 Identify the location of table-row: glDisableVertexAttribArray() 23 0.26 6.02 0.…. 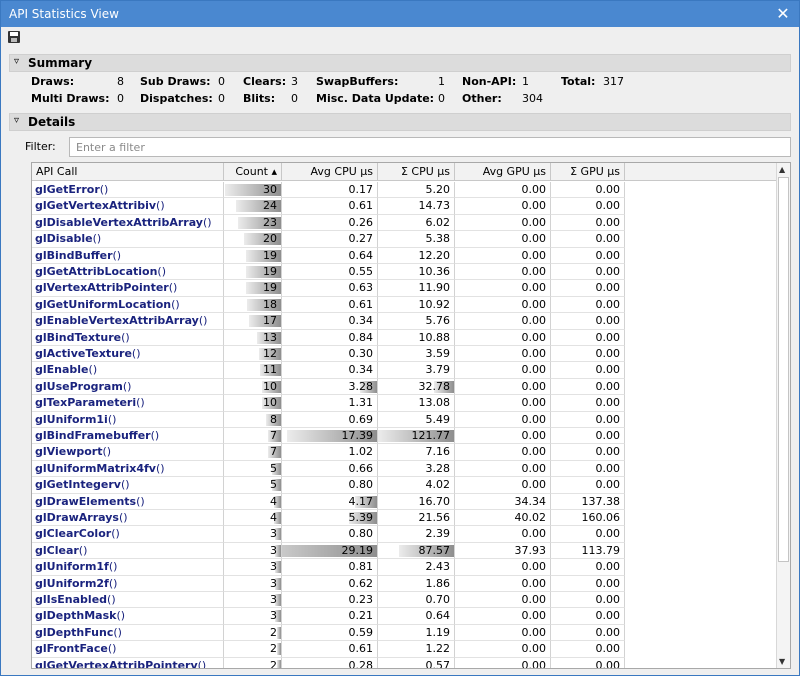
(328, 223).